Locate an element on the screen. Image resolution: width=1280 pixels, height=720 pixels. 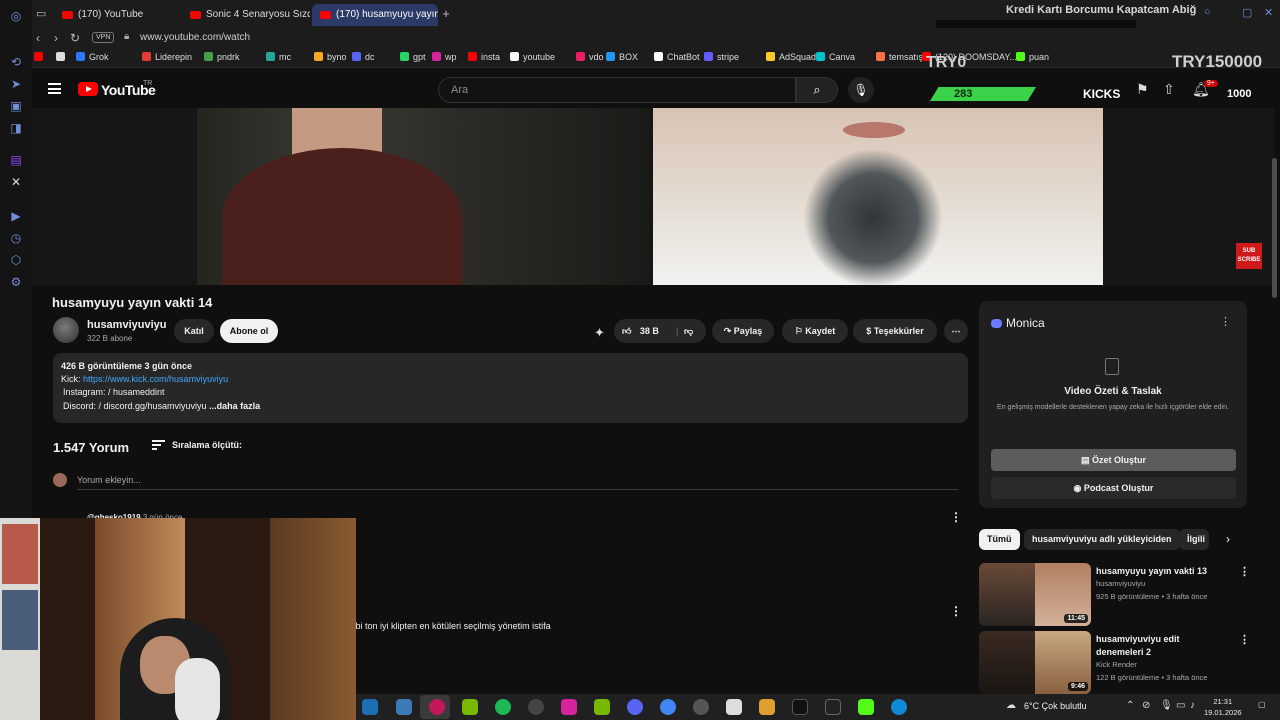
discord-icon is located at coordinates (635, 707).